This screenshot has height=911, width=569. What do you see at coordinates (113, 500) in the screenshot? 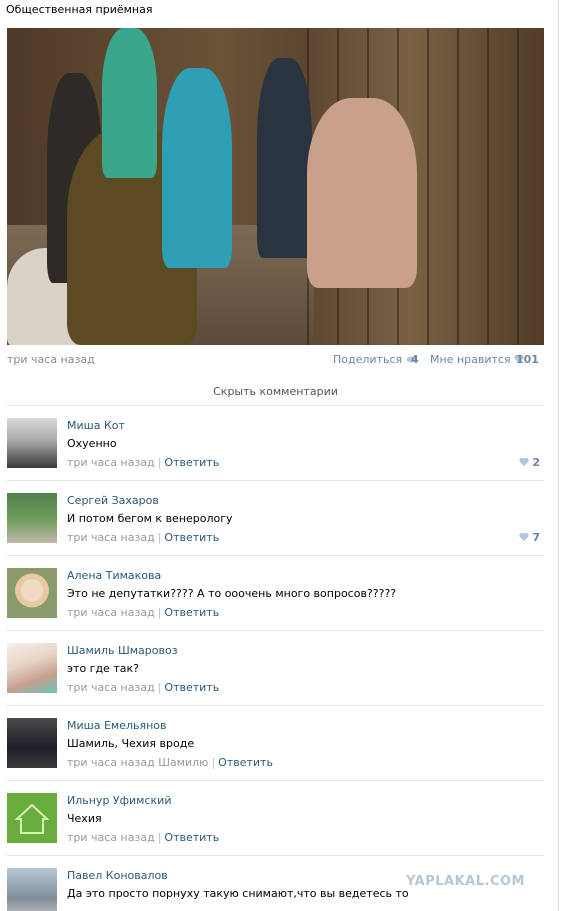
I see `comment-author: Сергей Захаров` at bounding box center [113, 500].